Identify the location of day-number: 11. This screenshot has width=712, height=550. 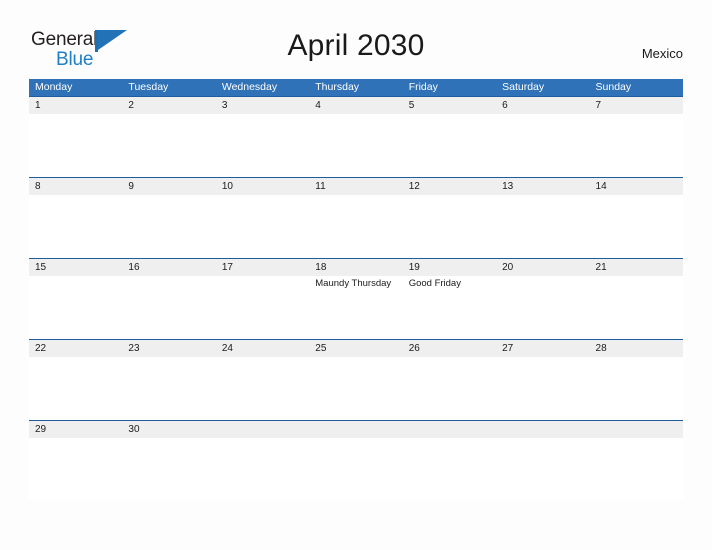
(355, 186).